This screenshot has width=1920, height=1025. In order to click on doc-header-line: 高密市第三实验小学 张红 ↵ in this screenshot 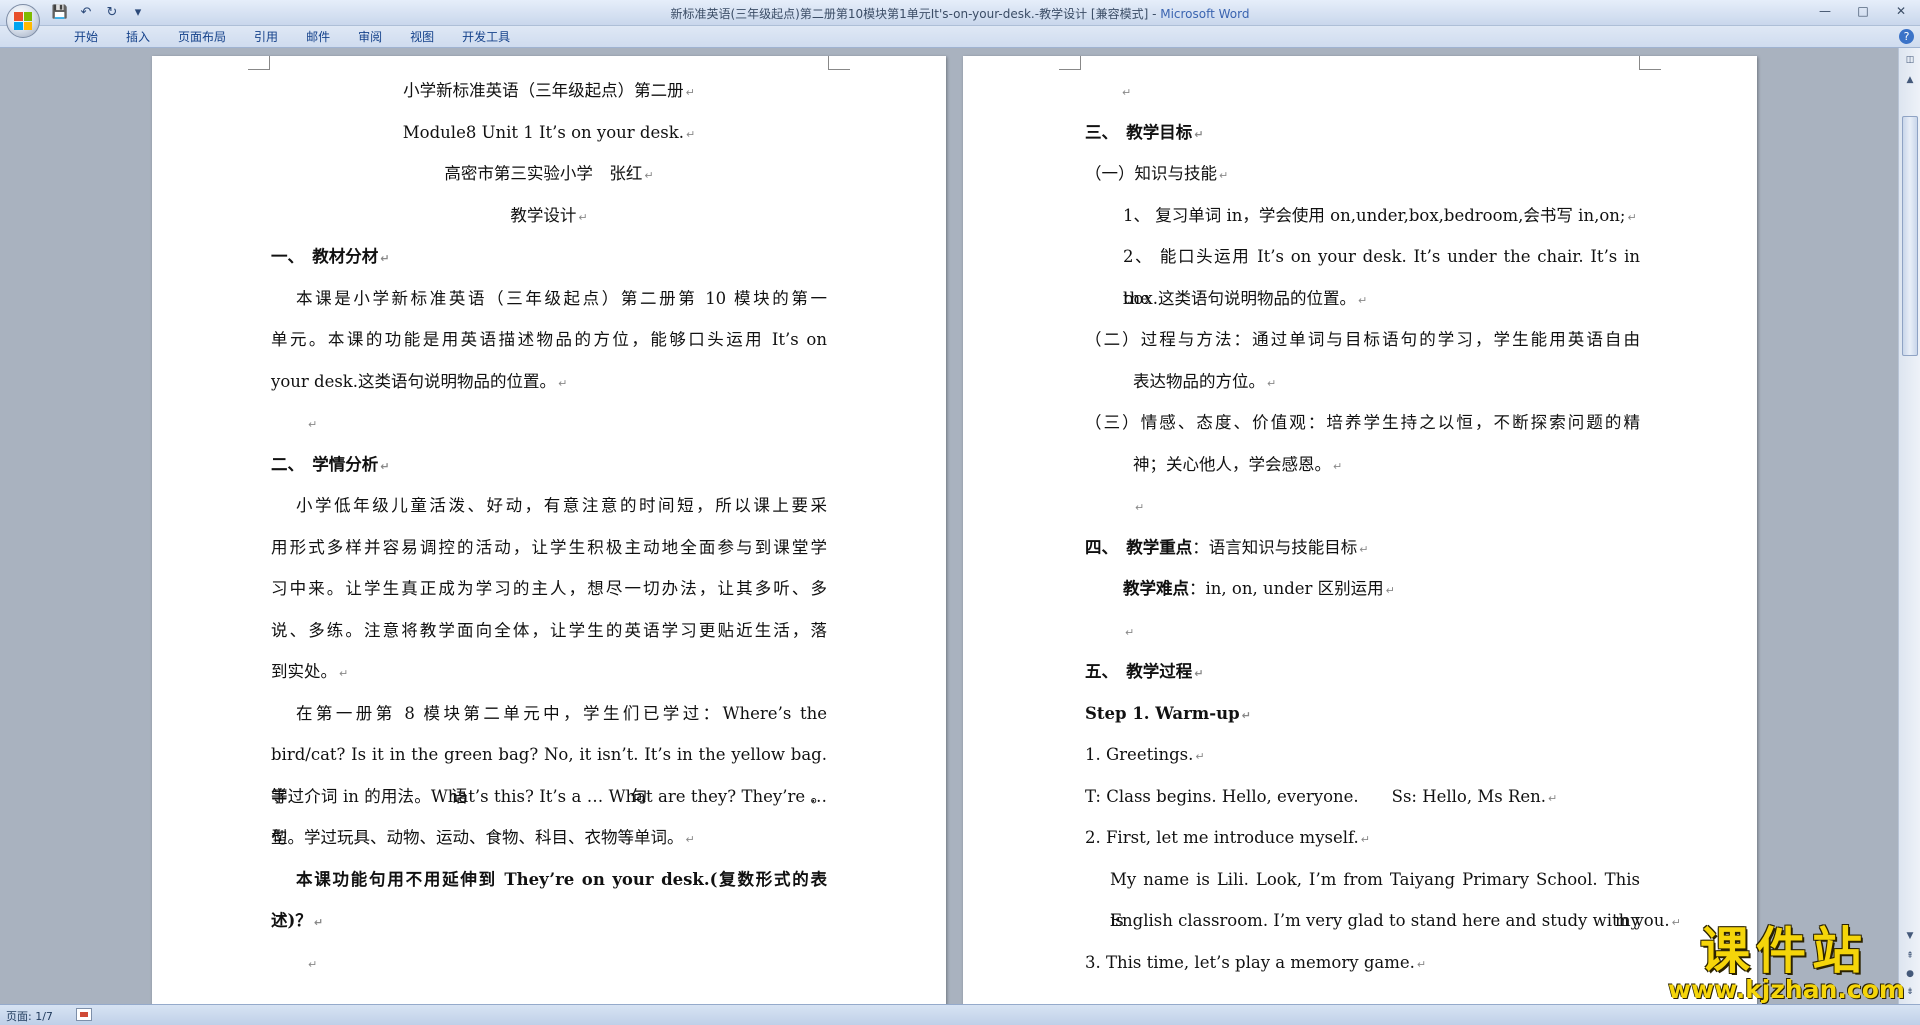, I will do `click(549, 173)`.